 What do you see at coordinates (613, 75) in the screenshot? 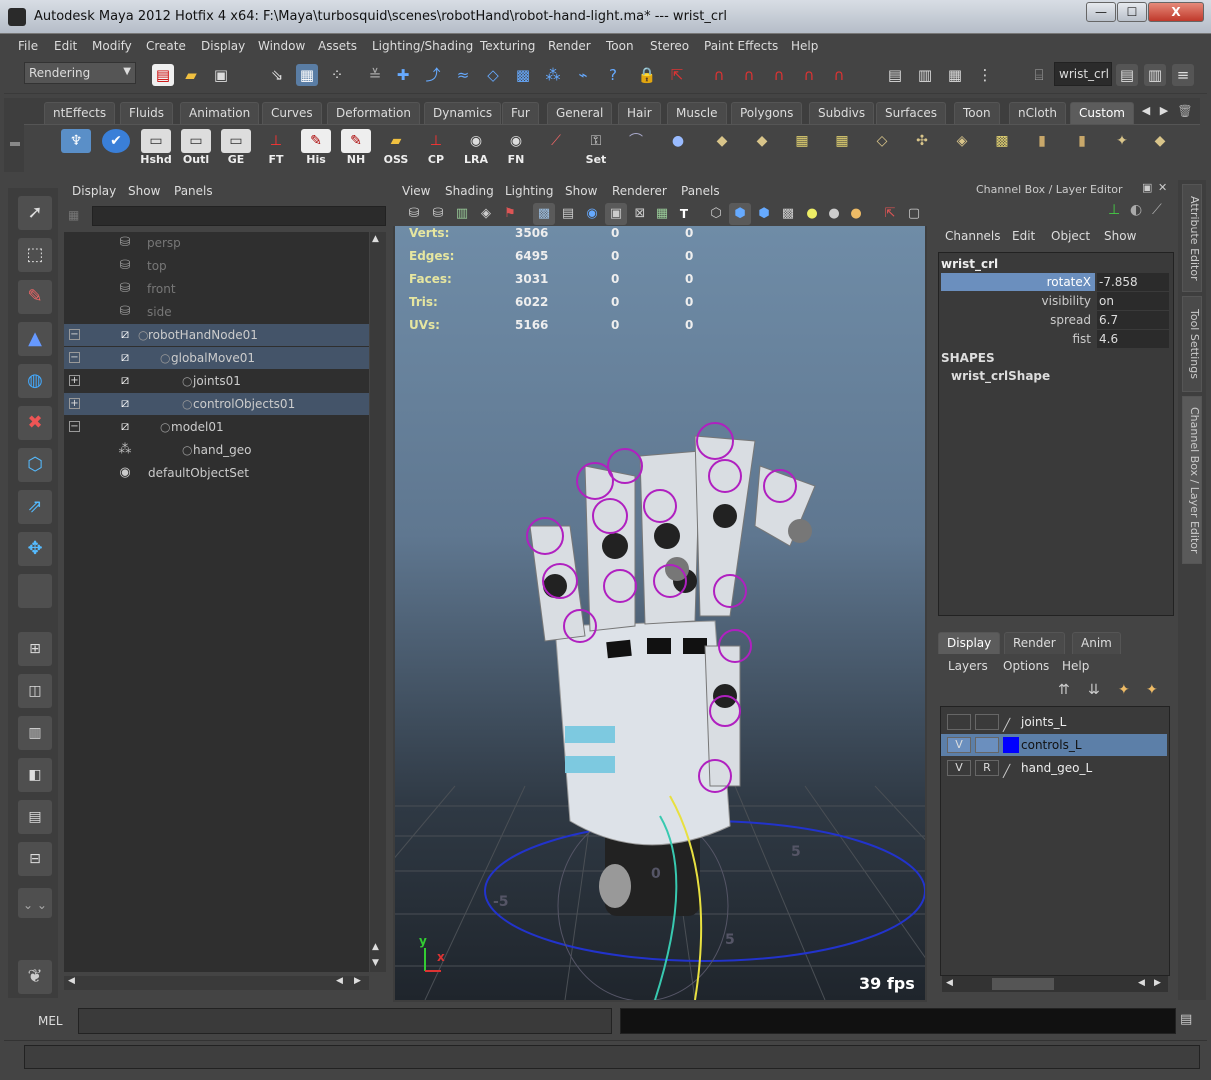
I see `help-question-icon: ?` at bounding box center [613, 75].